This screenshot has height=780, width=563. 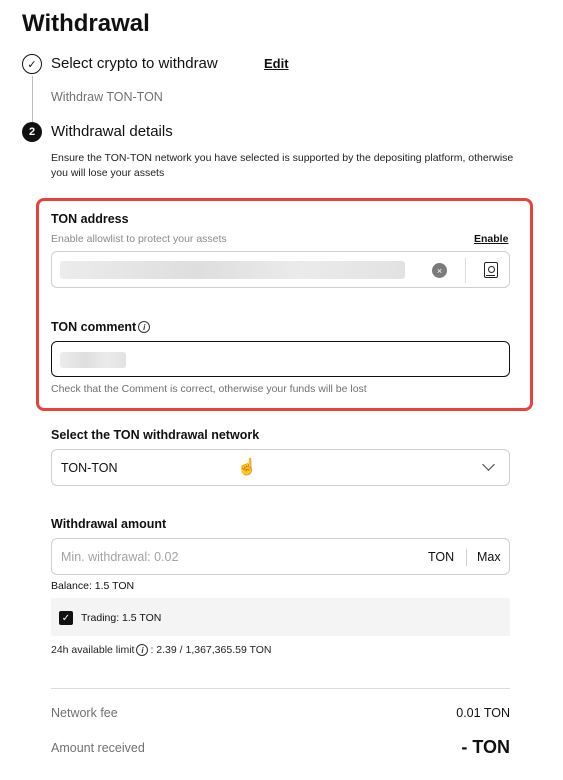 I want to click on page-title: Withdrawal, so click(x=86, y=23).